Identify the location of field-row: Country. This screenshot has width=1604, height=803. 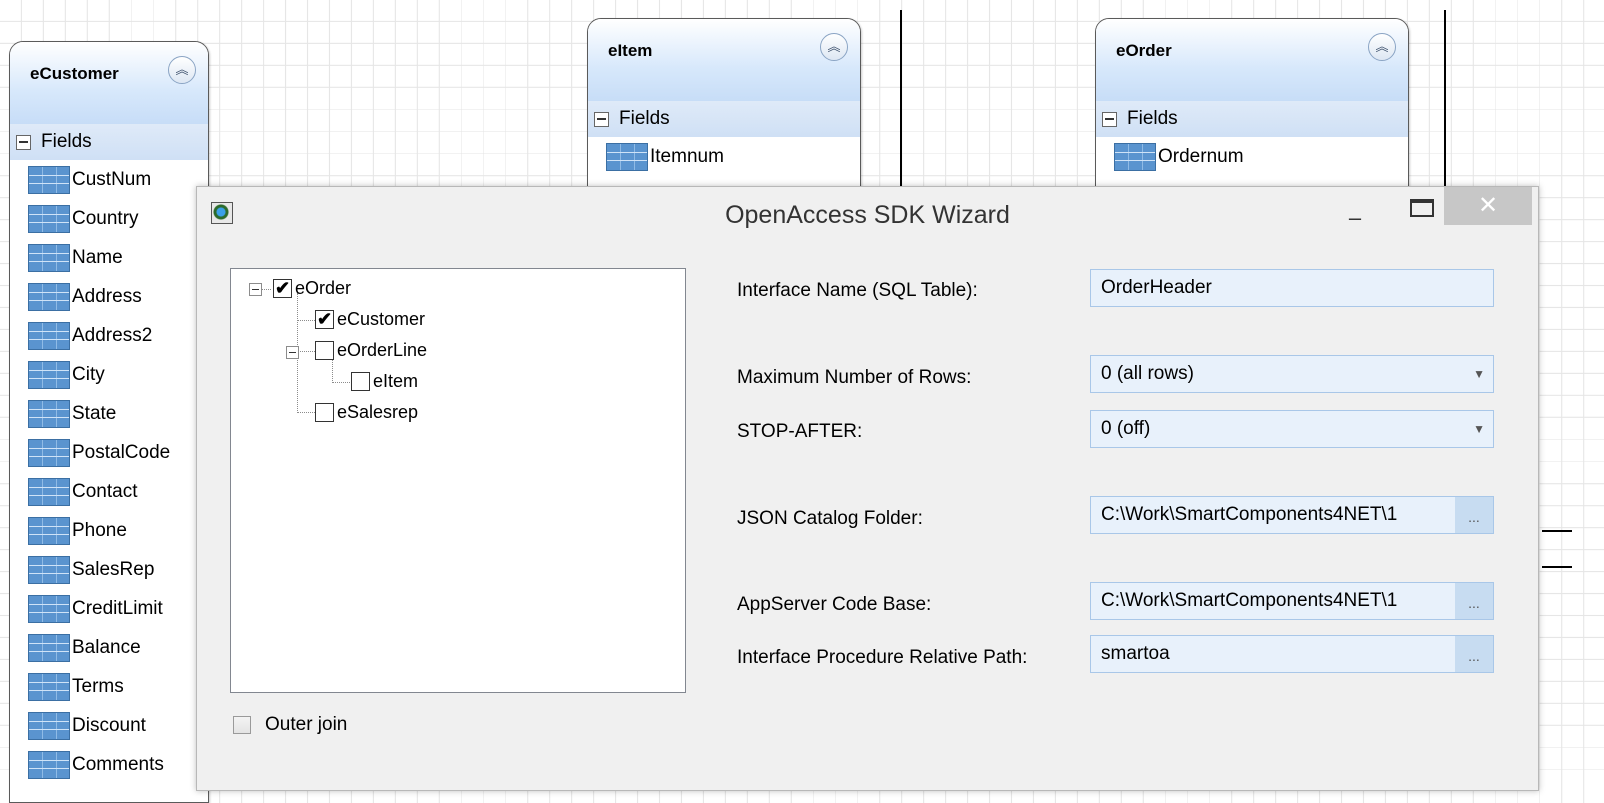
(109, 218).